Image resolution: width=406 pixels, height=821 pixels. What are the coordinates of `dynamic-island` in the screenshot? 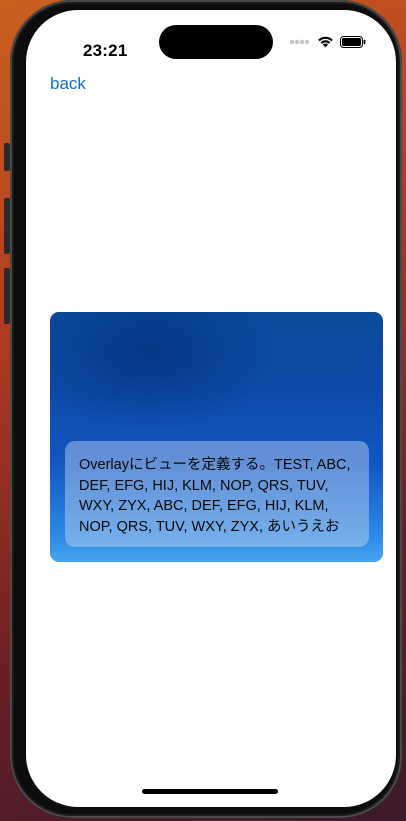 It's located at (216, 42).